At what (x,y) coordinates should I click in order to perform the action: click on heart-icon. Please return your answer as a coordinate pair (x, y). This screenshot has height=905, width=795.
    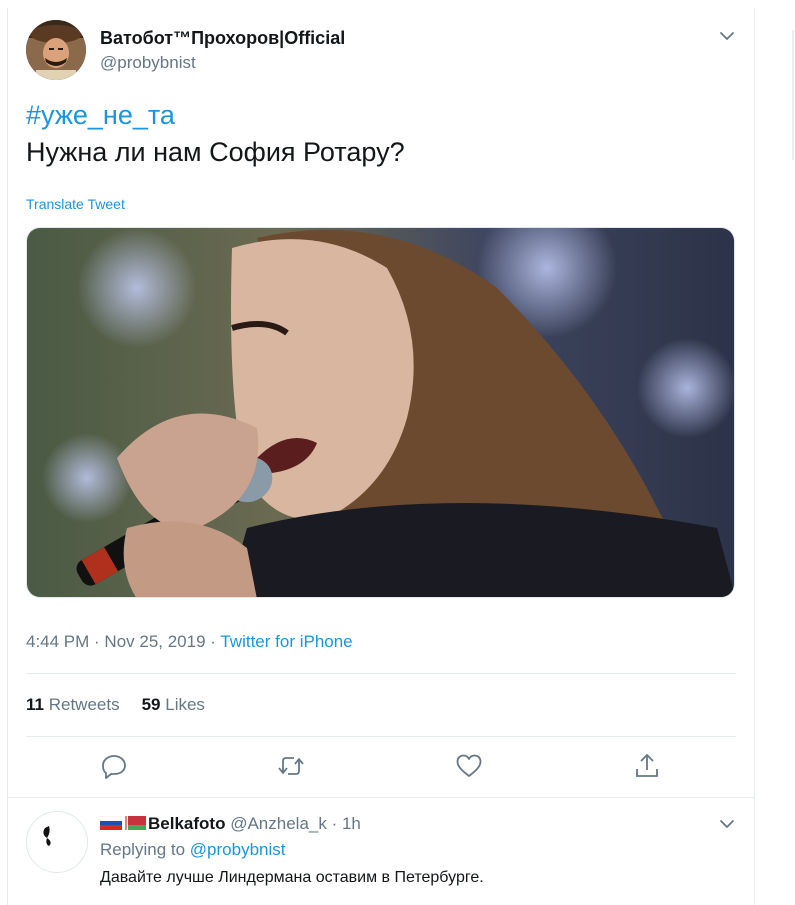
    Looking at the image, I should click on (469, 766).